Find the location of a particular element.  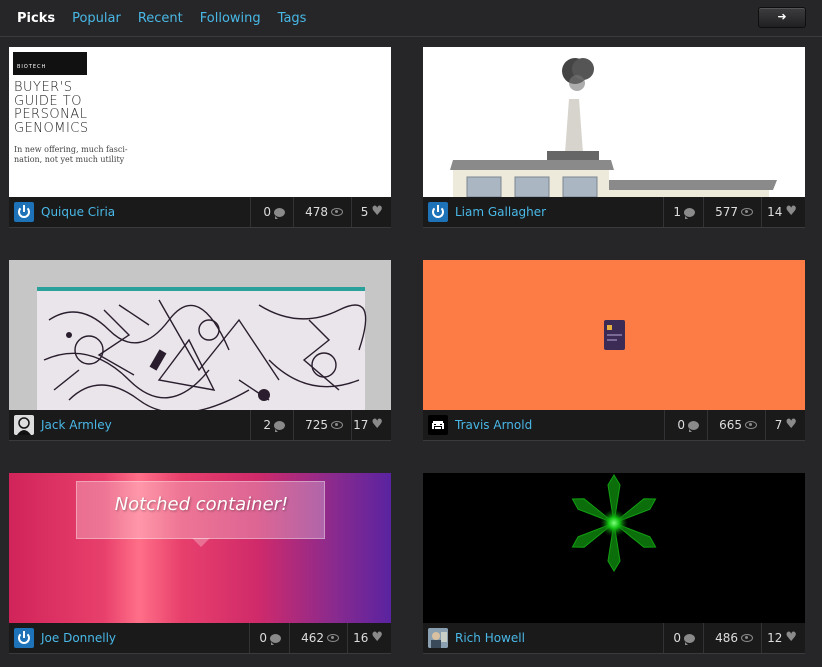

green-starburst-illustration is located at coordinates (614, 523).